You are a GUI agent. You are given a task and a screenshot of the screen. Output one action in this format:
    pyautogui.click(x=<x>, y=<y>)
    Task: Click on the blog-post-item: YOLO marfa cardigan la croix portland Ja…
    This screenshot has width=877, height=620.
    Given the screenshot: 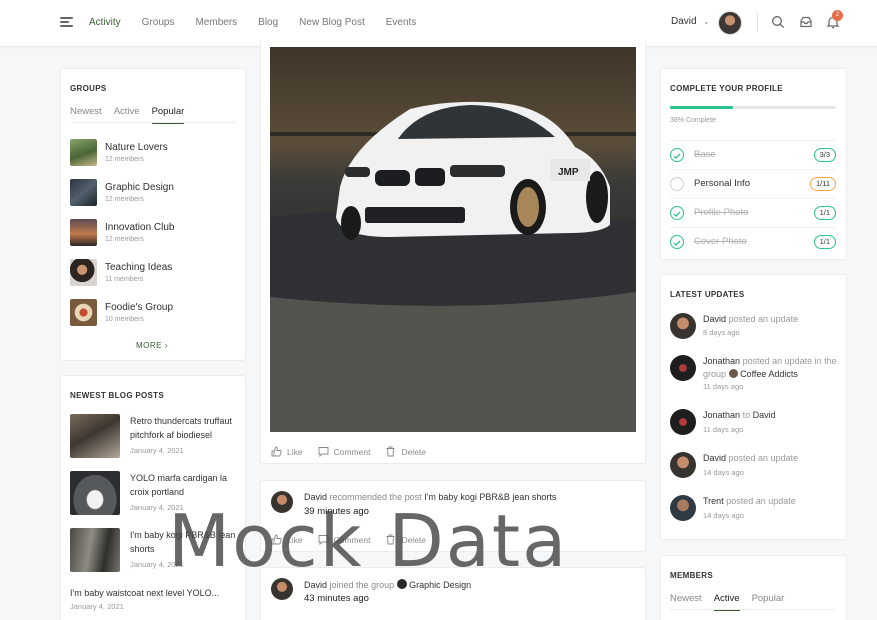 What is the action you would take?
    pyautogui.click(x=155, y=496)
    